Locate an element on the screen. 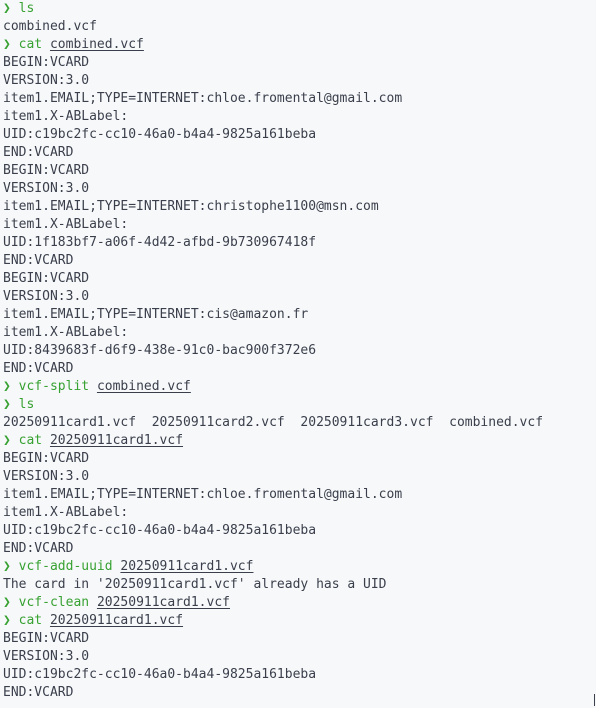  output-text: UID:8439683f-d6f9-438e-91c0-bac900f372e6 is located at coordinates (160, 350).